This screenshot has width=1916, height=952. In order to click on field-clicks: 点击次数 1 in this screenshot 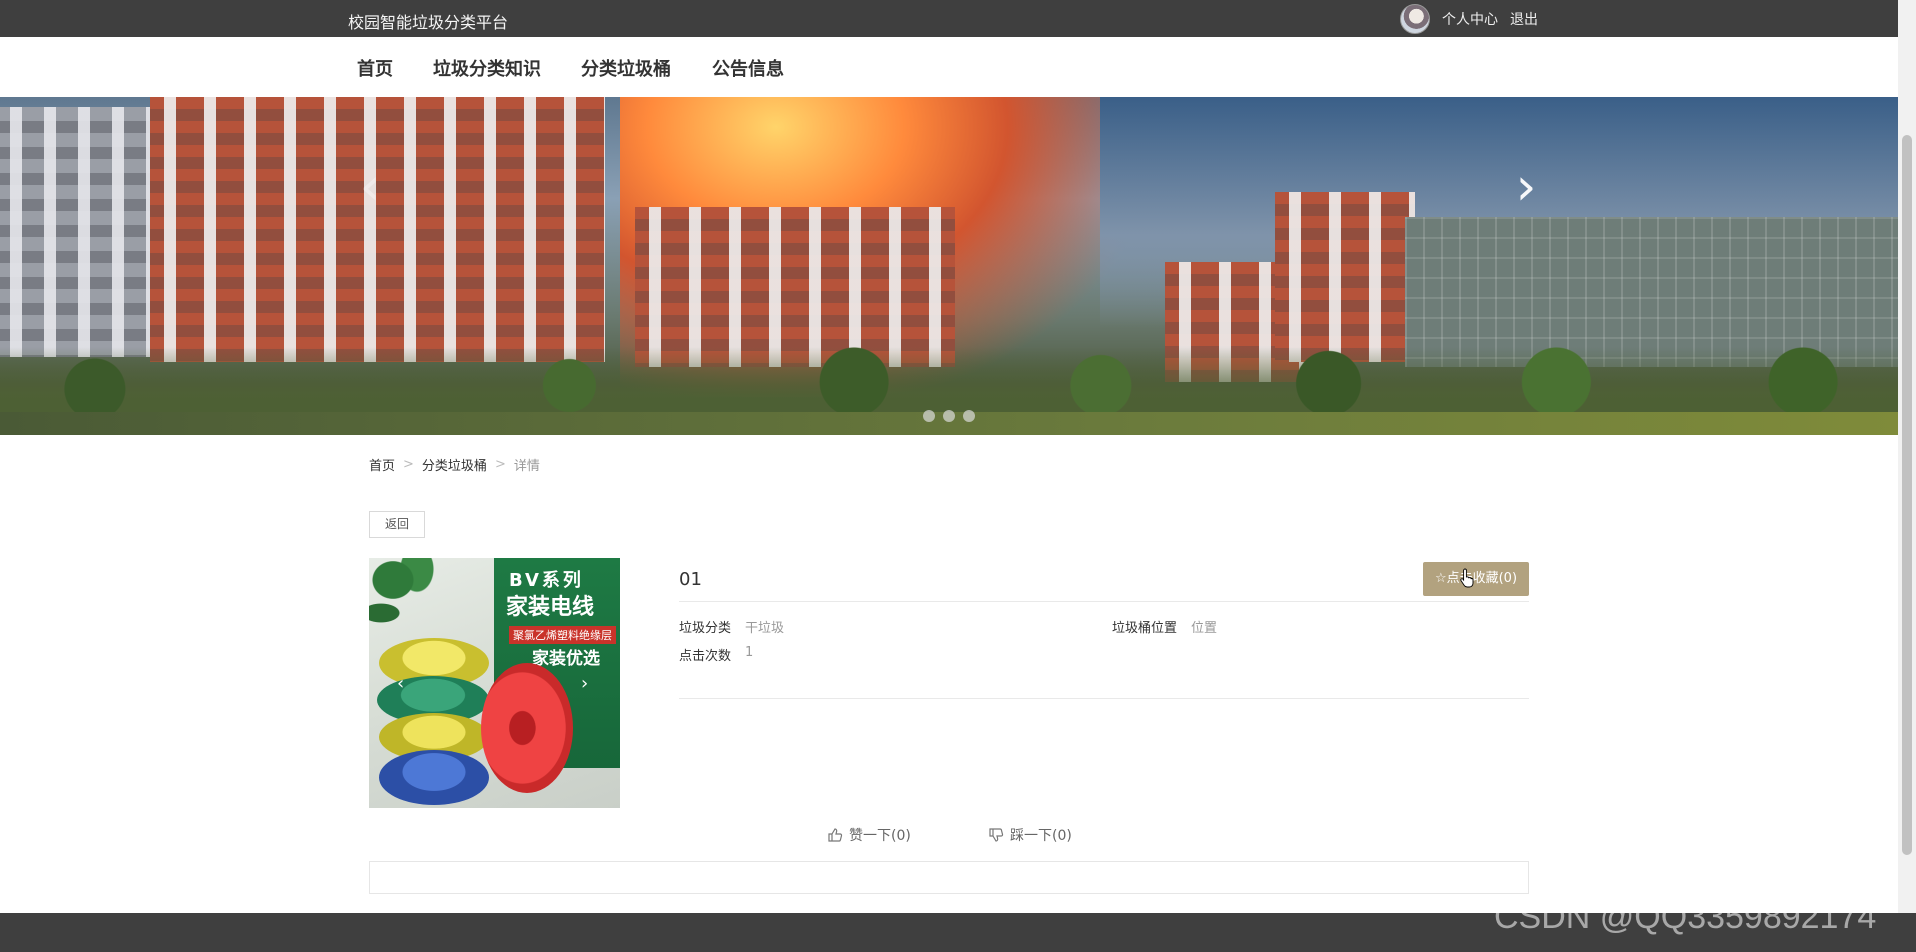, I will do `click(716, 654)`.